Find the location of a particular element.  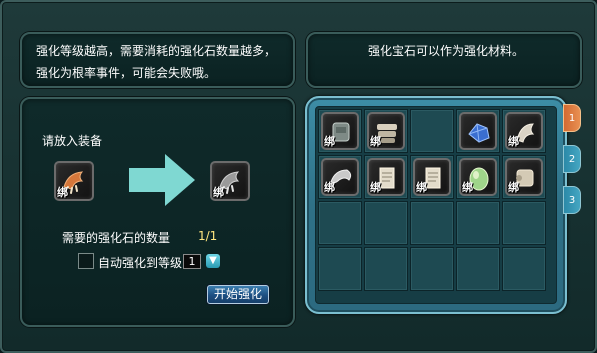

auto-strengthen-checkbox is located at coordinates (86, 261).